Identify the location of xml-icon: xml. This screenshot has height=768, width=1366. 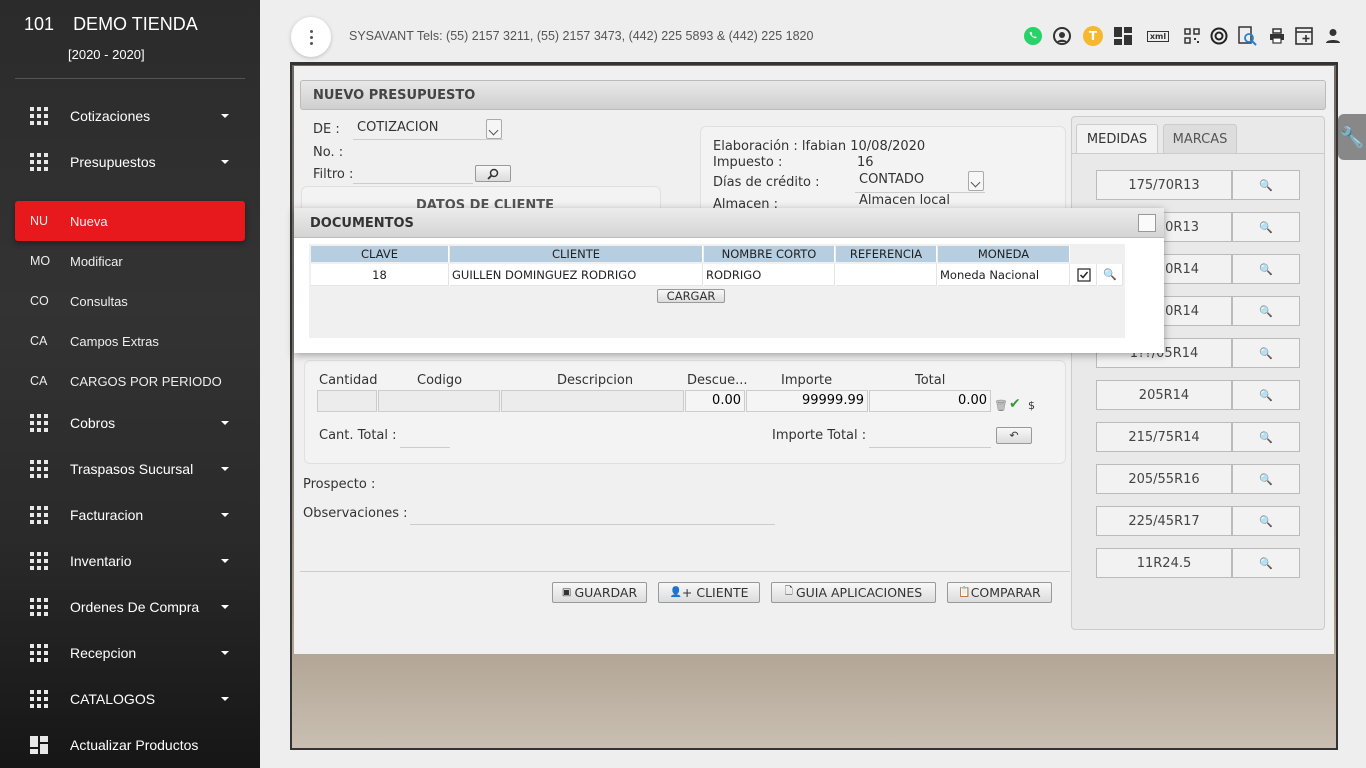
(1158, 36).